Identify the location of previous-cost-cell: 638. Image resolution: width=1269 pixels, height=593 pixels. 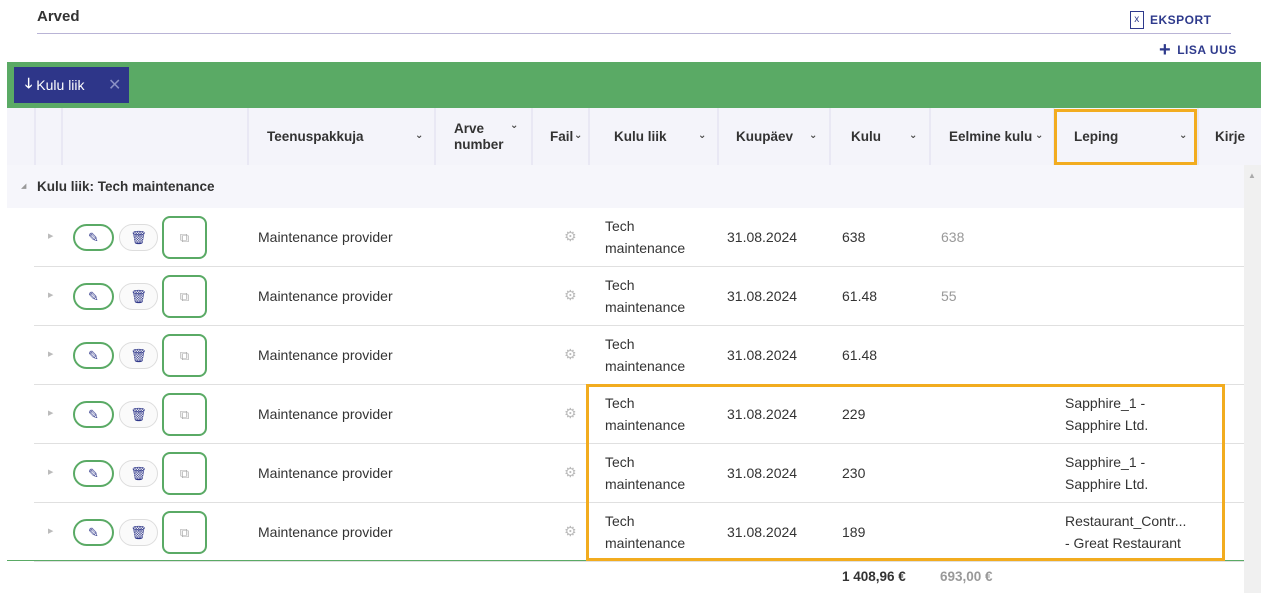
(953, 237).